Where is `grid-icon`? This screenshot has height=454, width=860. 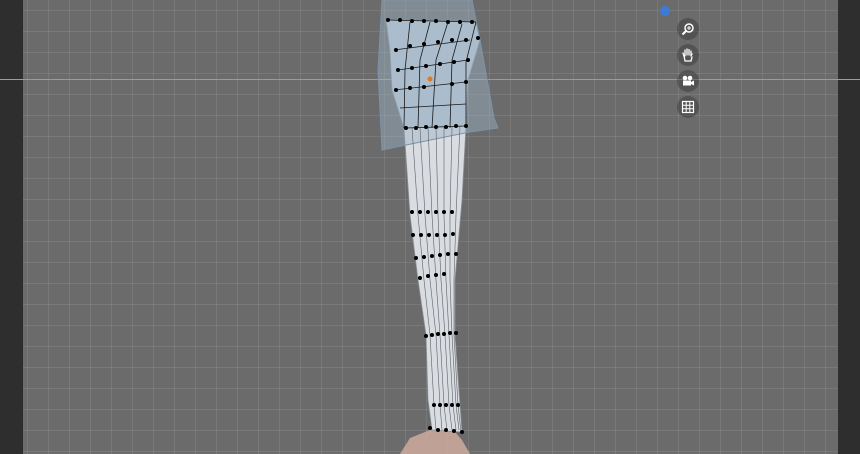 grid-icon is located at coordinates (688, 107).